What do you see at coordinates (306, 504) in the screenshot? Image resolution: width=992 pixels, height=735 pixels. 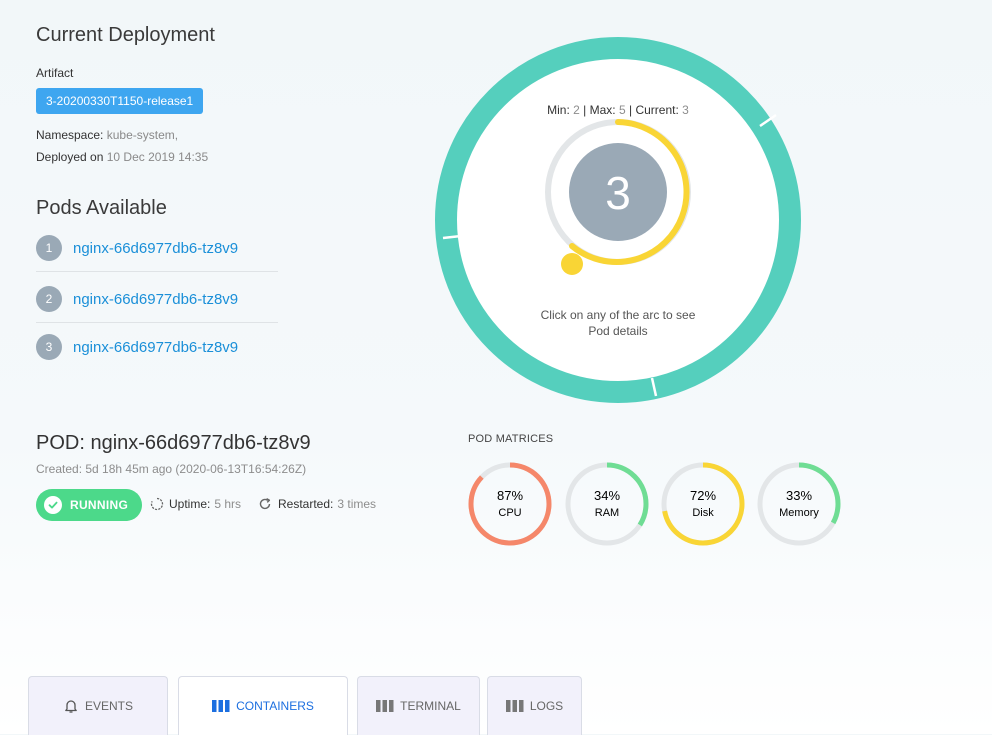 I see `restarted-label: Restarted:` at bounding box center [306, 504].